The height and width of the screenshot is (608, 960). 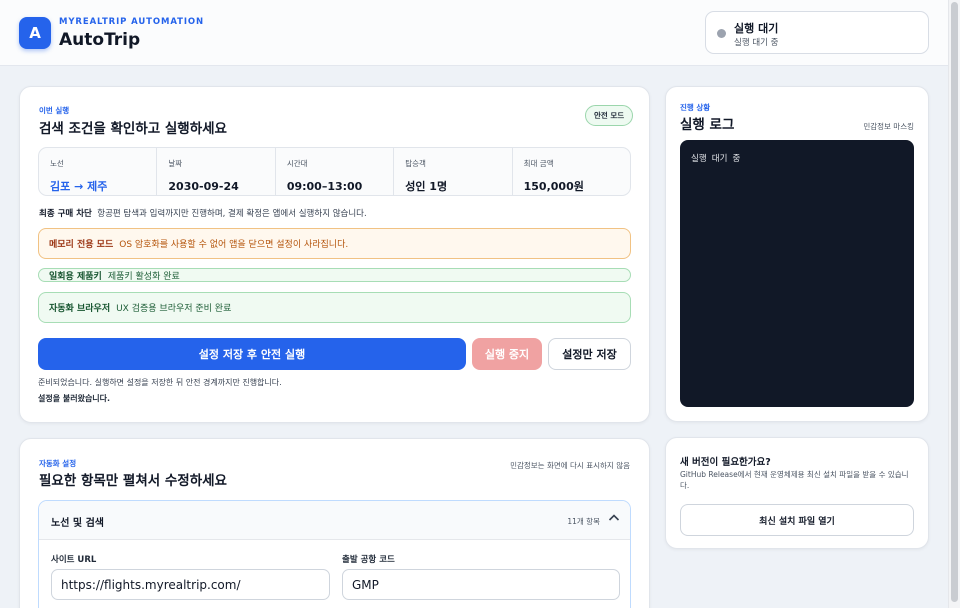 I want to click on summary-route: 노선김포 → 제주, so click(x=98, y=171).